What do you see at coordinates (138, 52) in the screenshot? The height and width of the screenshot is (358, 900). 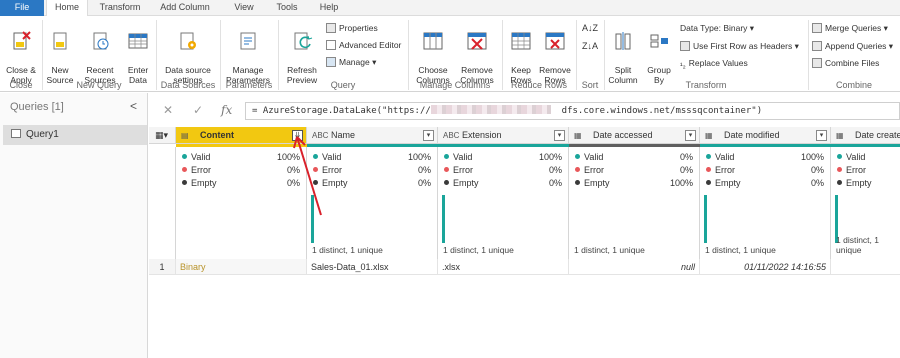 I see `enter-data-button: Enter Data` at bounding box center [138, 52].